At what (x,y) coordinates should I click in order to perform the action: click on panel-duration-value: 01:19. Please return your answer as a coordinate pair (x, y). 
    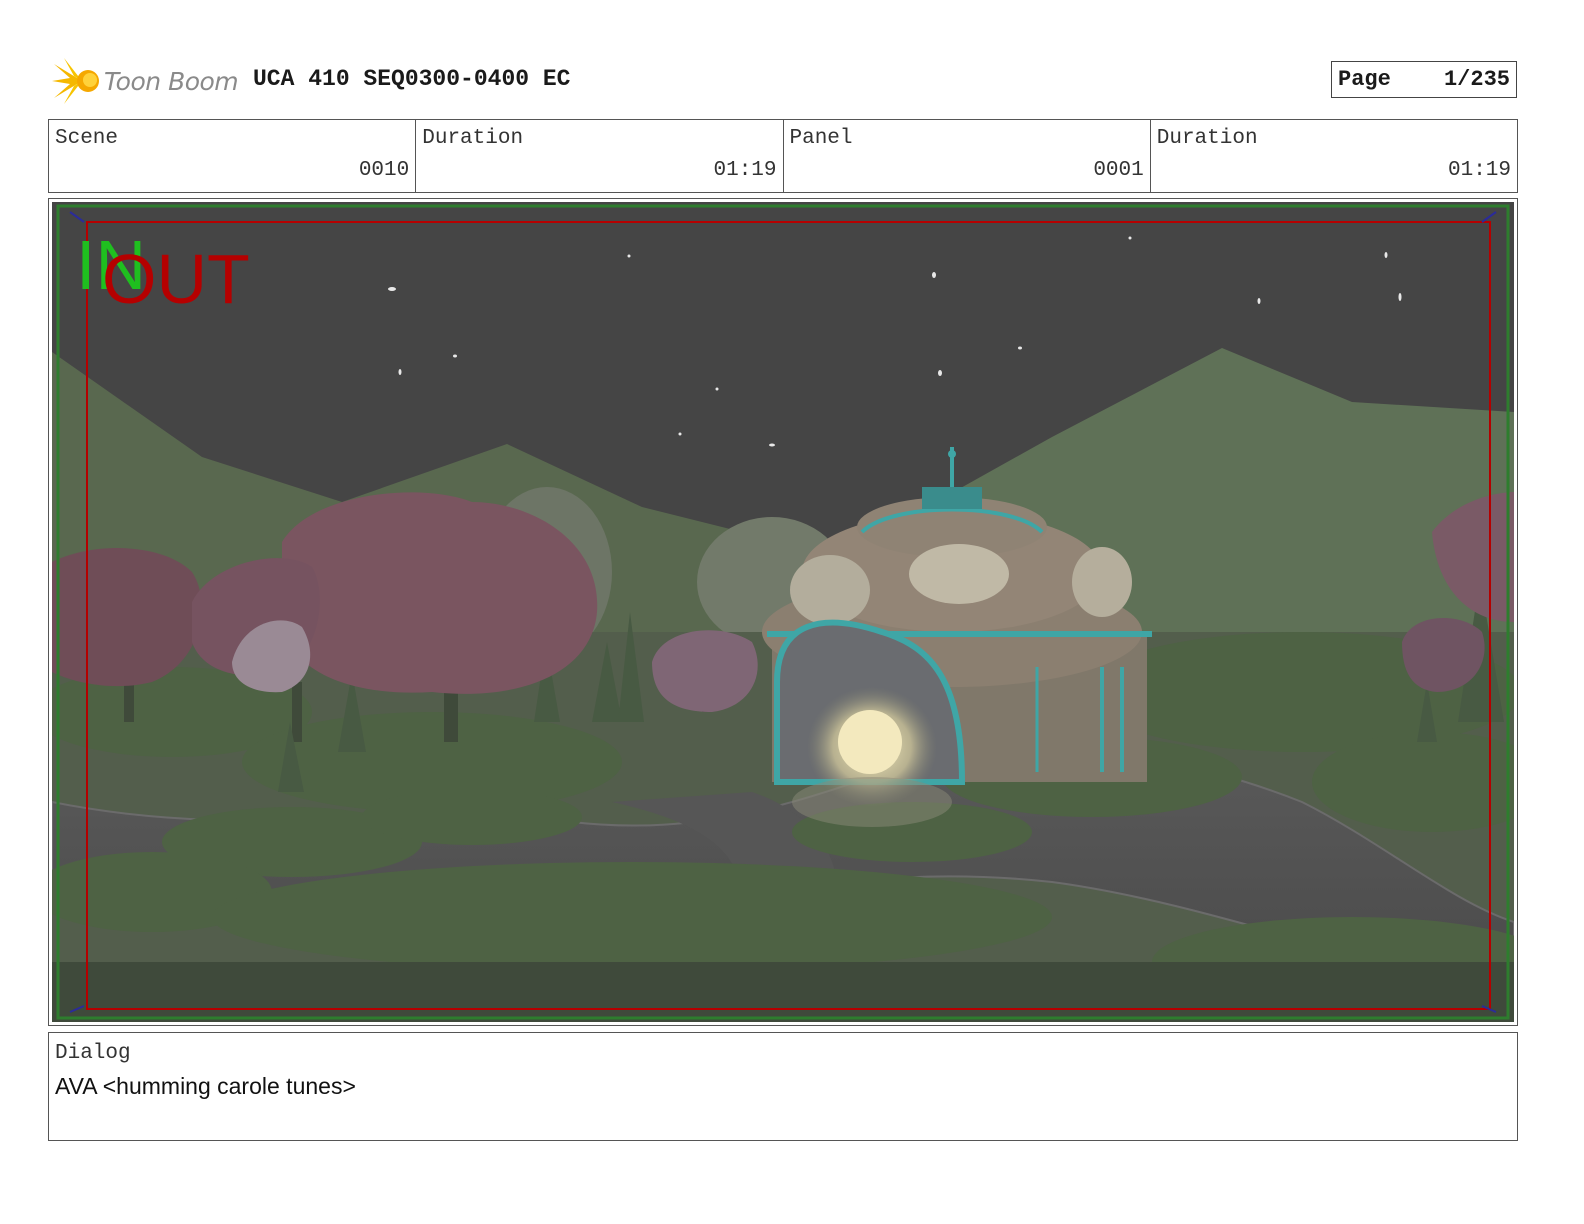
    Looking at the image, I should click on (1479, 170).